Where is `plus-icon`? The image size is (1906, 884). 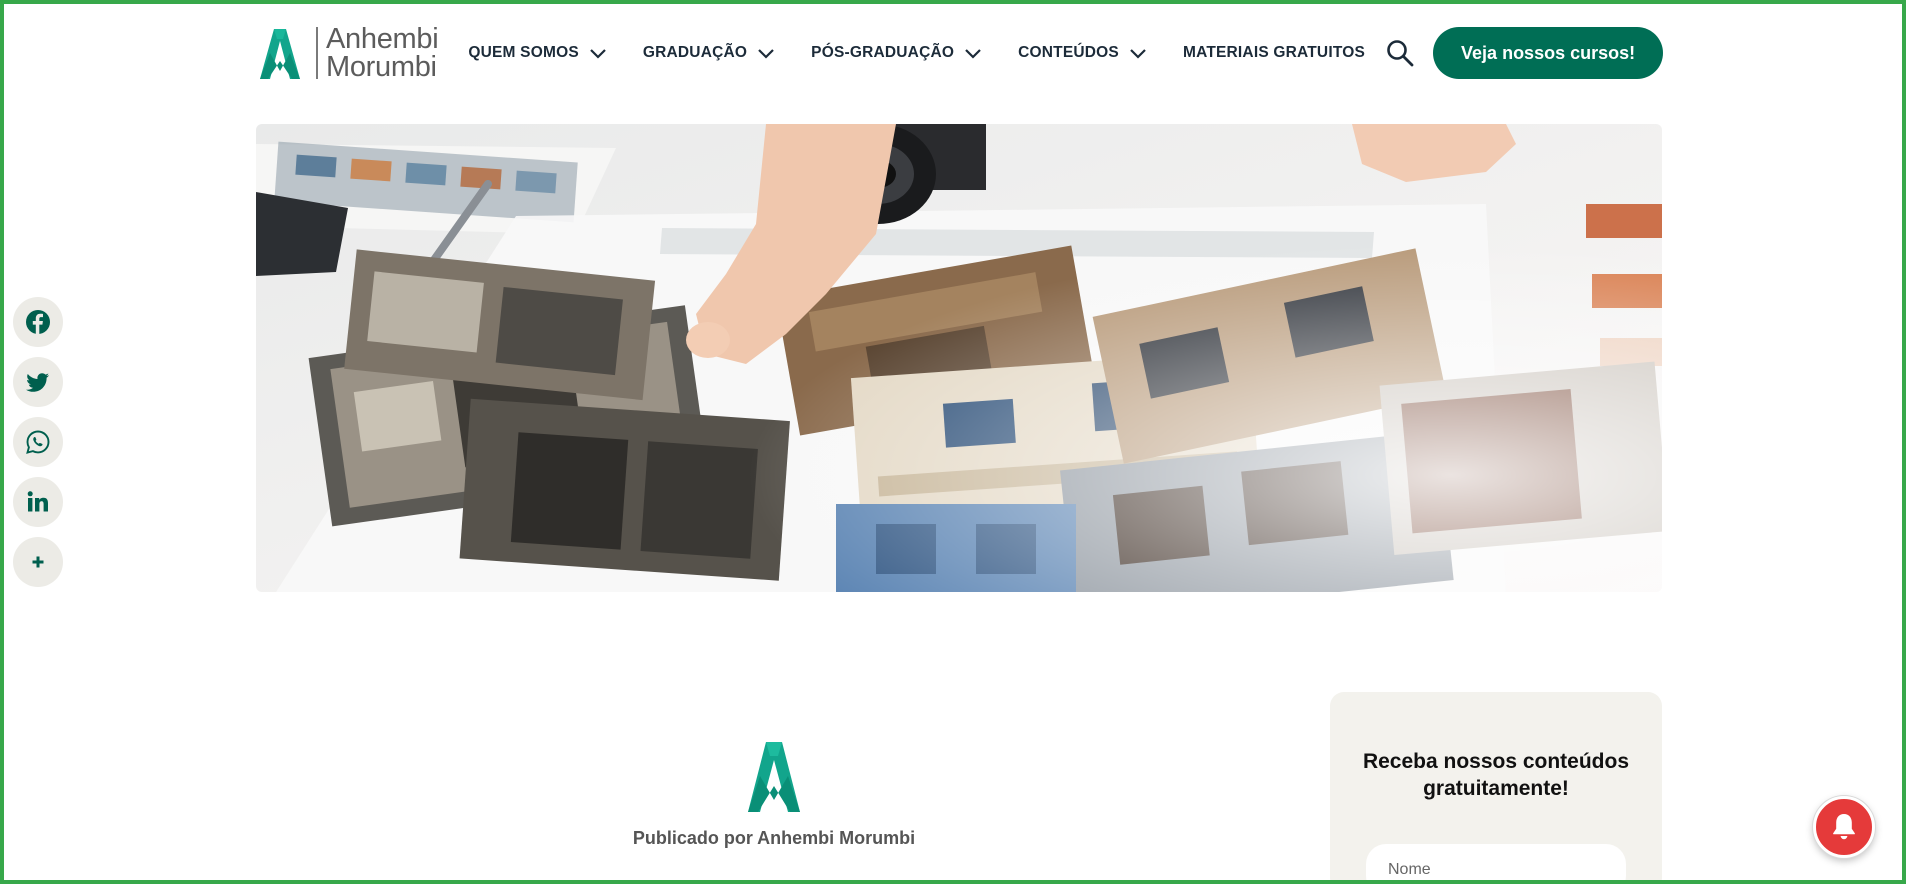
plus-icon is located at coordinates (38, 562).